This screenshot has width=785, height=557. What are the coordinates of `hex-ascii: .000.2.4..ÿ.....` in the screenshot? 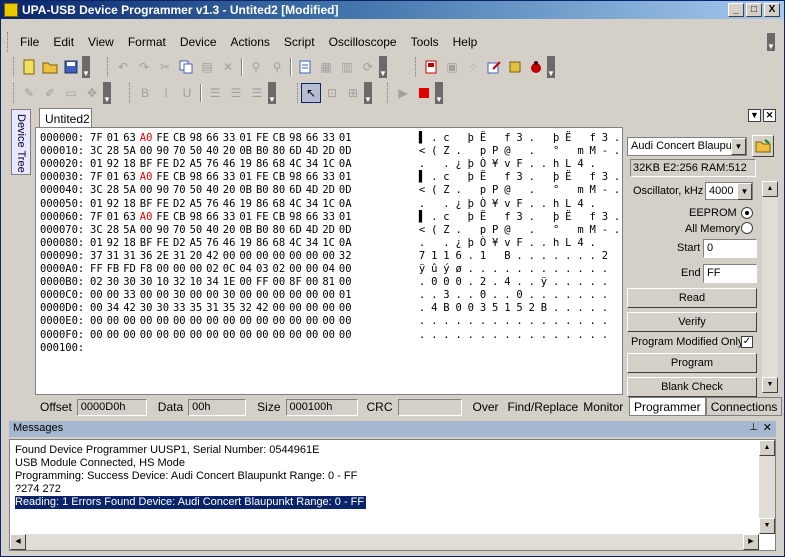 It's located at (512, 282).